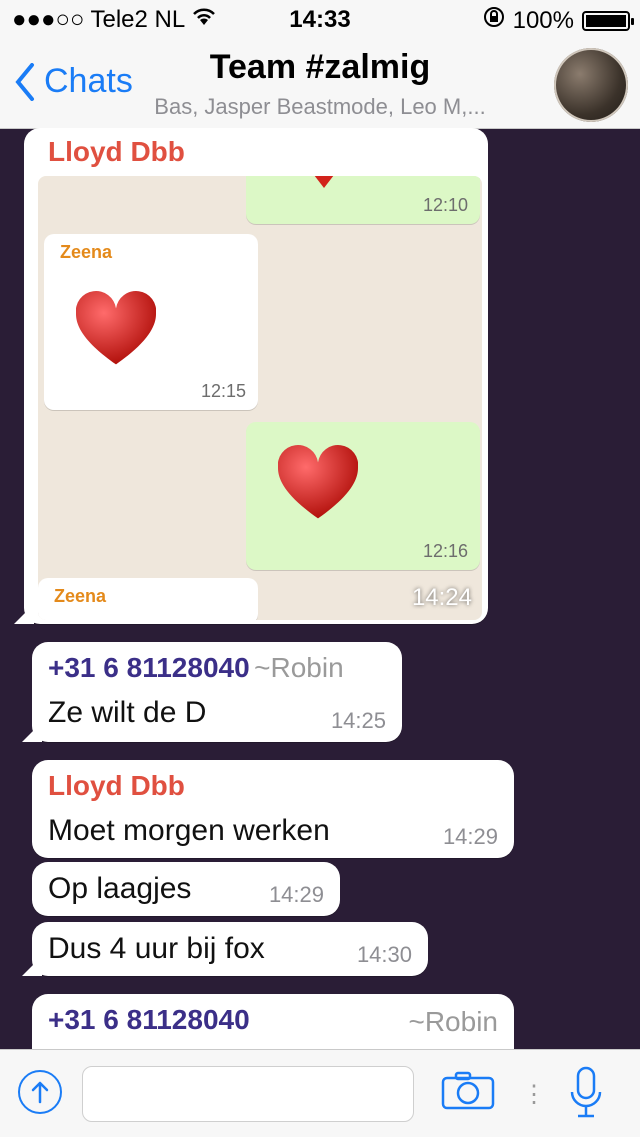  What do you see at coordinates (363, 200) in the screenshot?
I see `image-bubble-green-top: 12:10` at bounding box center [363, 200].